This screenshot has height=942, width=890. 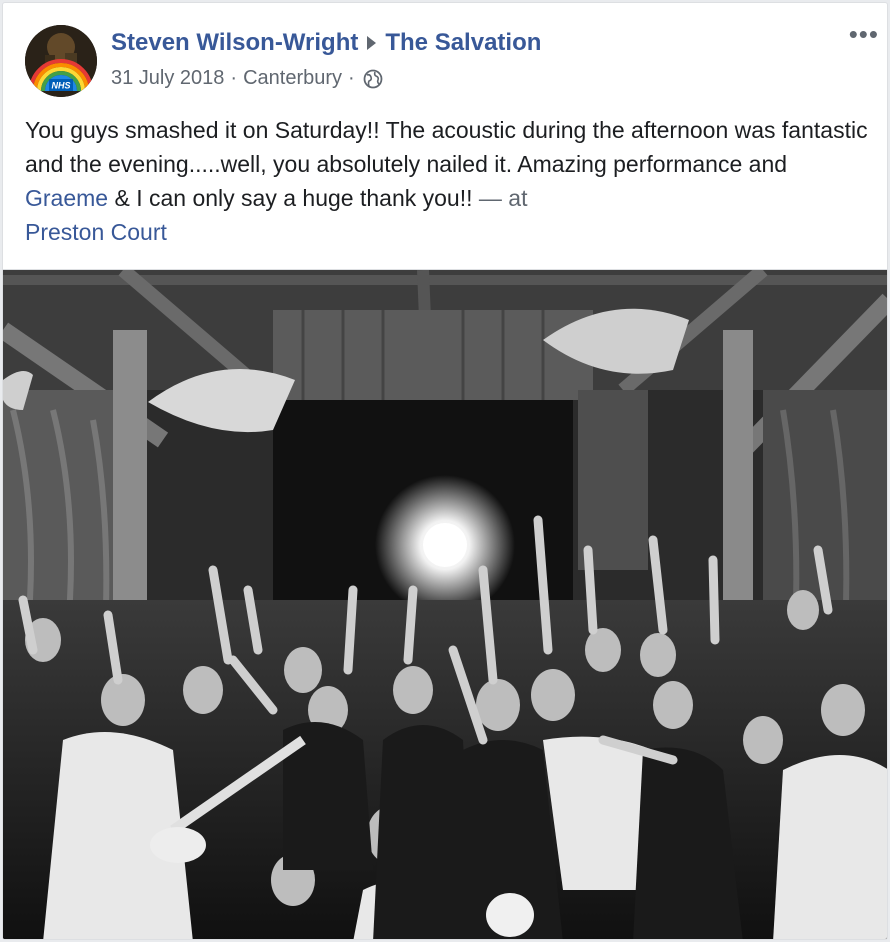 I want to click on place-link: Preston Court, so click(x=96, y=232).